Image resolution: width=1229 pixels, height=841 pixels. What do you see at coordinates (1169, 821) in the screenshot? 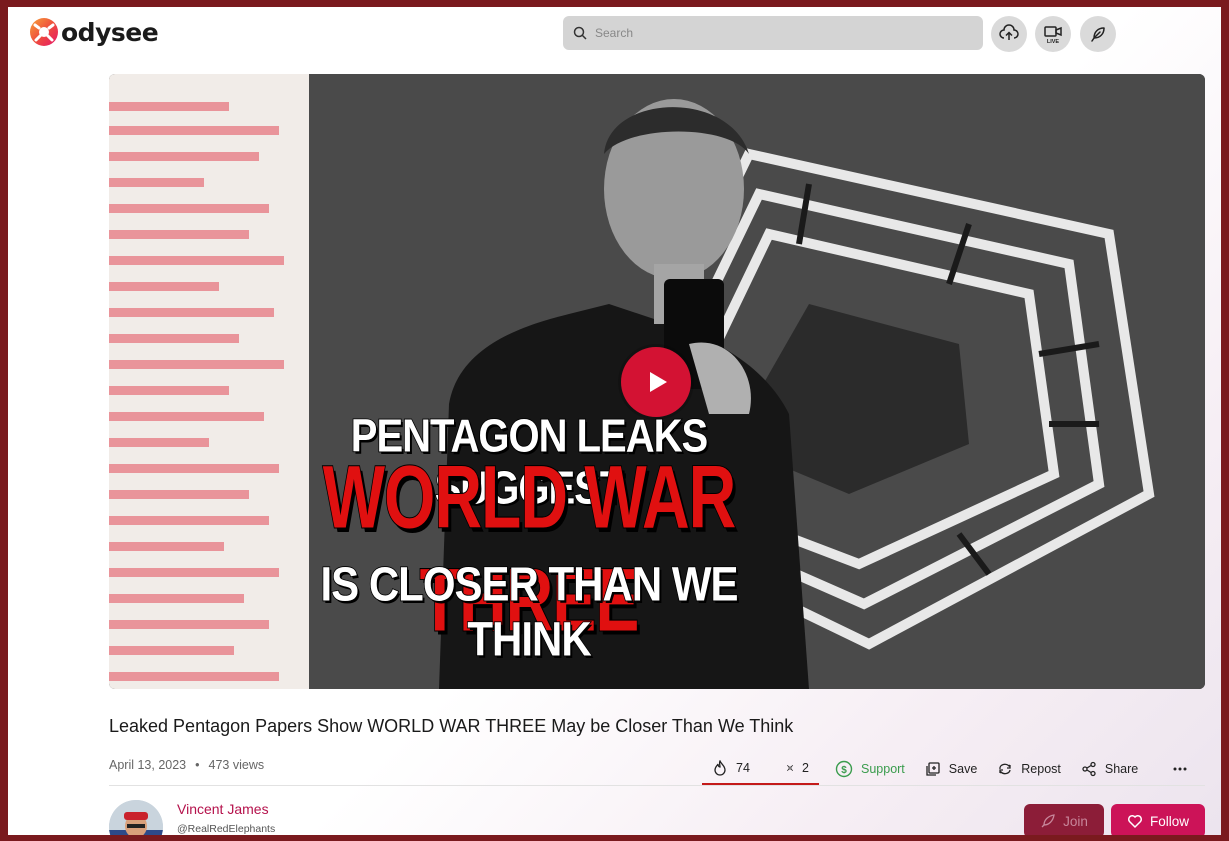
I see `follow-label: Follow` at bounding box center [1169, 821].